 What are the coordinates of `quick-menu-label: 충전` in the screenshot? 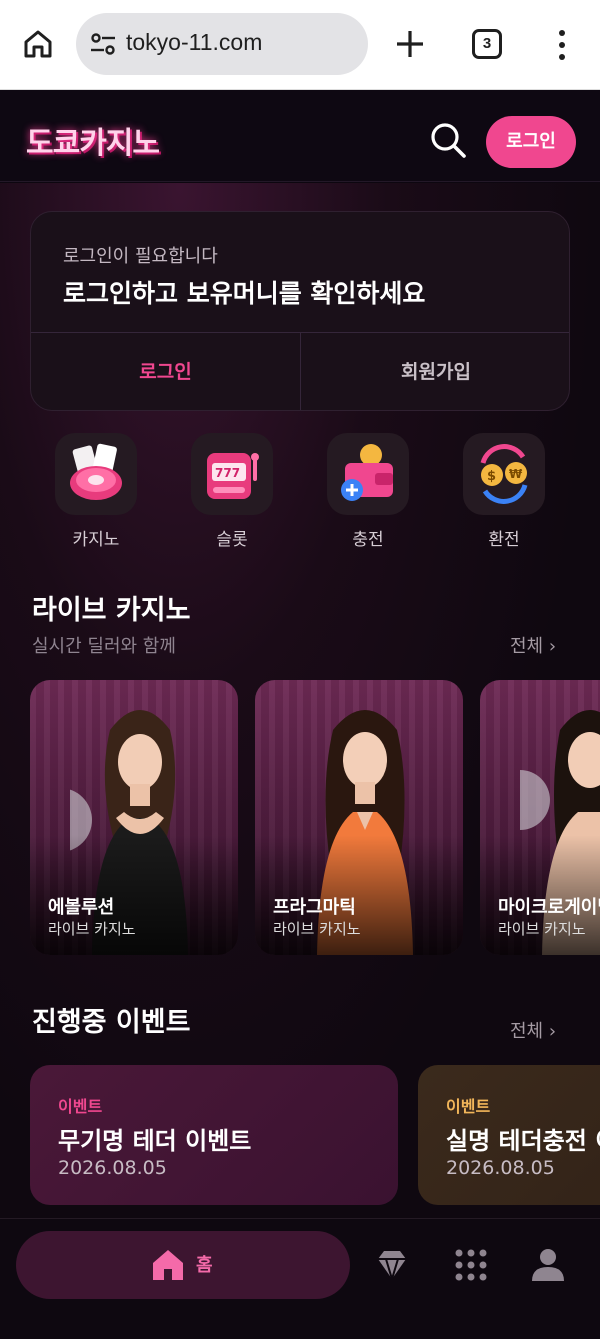 It's located at (368, 540).